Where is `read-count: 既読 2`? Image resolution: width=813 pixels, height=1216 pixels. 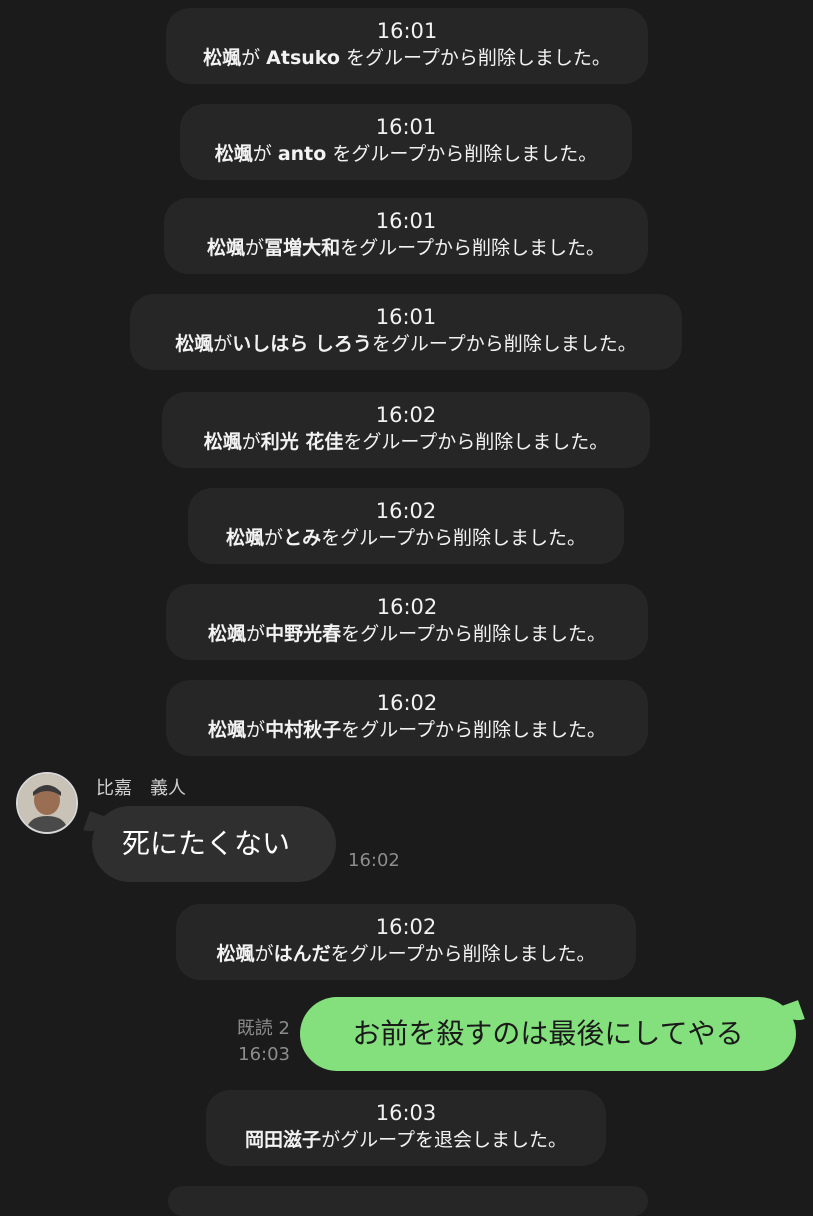
read-count: 既読 2 is located at coordinates (263, 1028).